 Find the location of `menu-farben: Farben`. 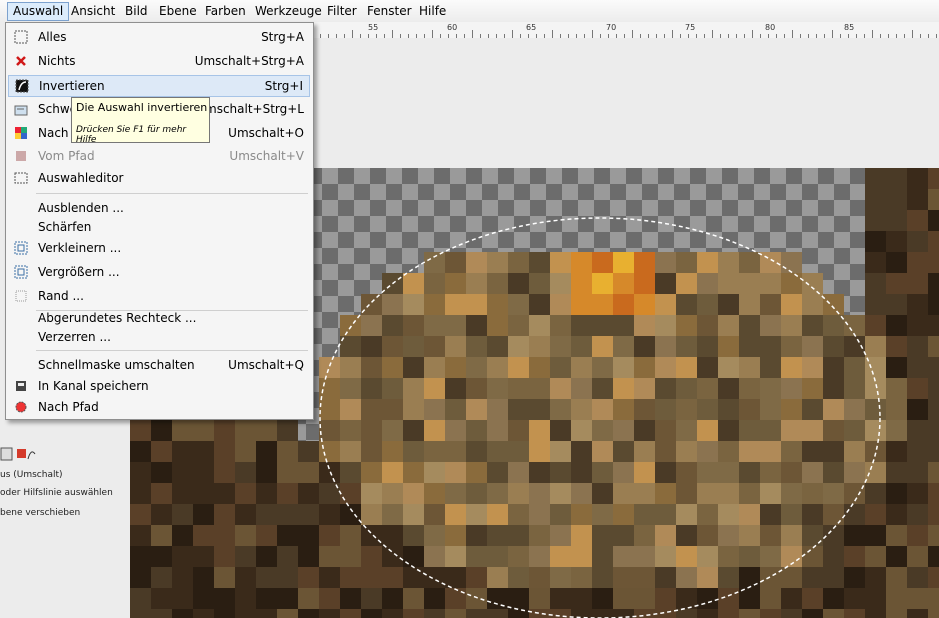

menu-farben: Farben is located at coordinates (225, 11).